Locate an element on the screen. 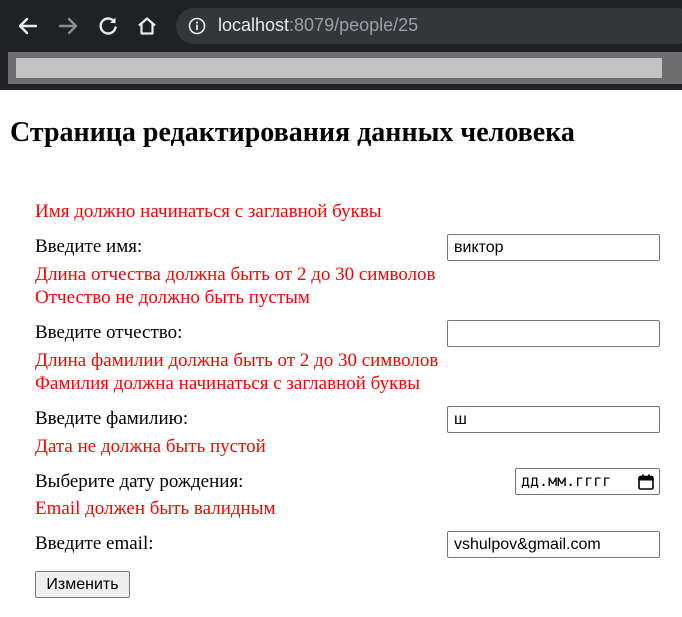  surname-input is located at coordinates (553, 419).